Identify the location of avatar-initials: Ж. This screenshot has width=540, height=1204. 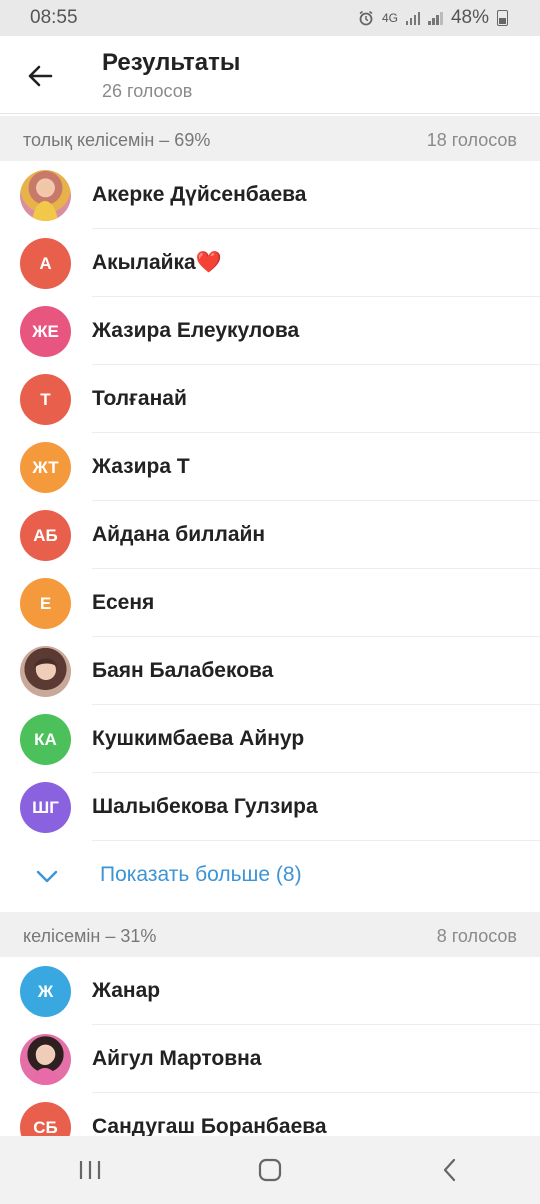
(45, 991).